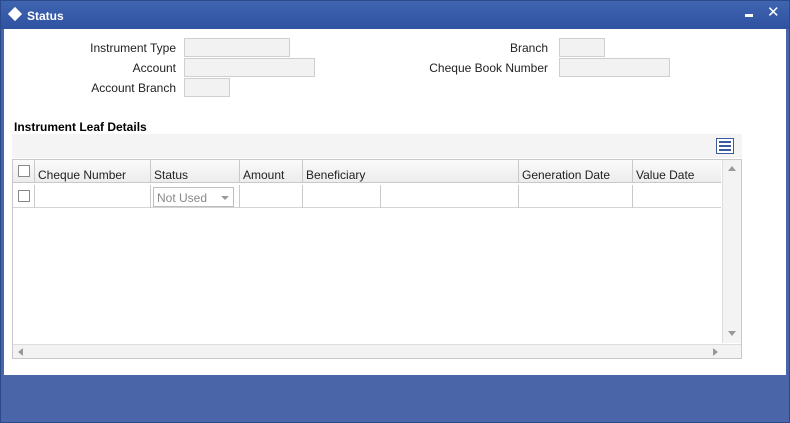 The height and width of the screenshot is (423, 790). I want to click on row-select-cell, so click(24, 196).